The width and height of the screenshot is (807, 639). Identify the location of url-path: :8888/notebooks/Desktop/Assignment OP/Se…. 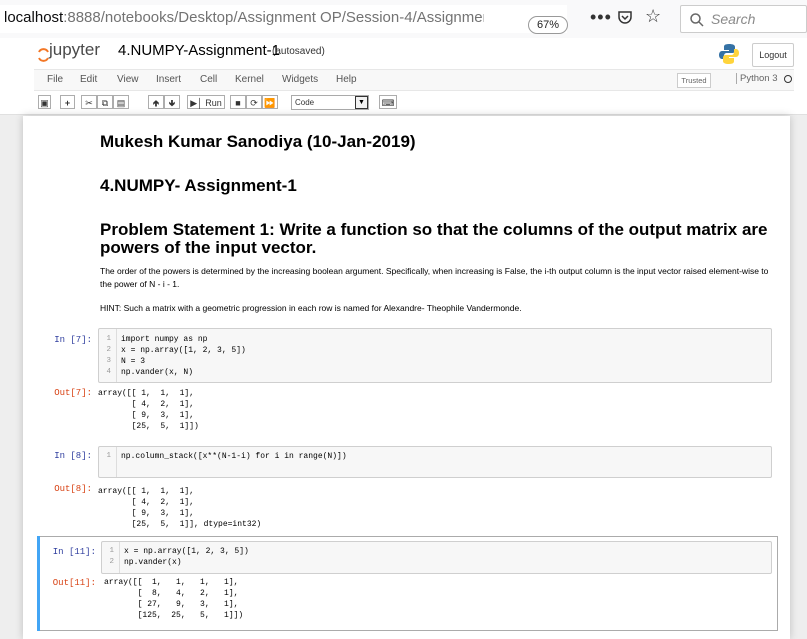
(273, 17).